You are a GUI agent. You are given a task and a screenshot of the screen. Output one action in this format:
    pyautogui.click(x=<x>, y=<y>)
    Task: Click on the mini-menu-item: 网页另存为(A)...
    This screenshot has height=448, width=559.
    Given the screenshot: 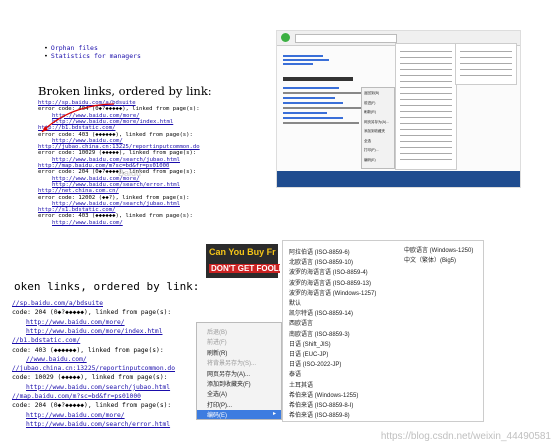 What is the action you would take?
    pyautogui.click(x=377, y=121)
    